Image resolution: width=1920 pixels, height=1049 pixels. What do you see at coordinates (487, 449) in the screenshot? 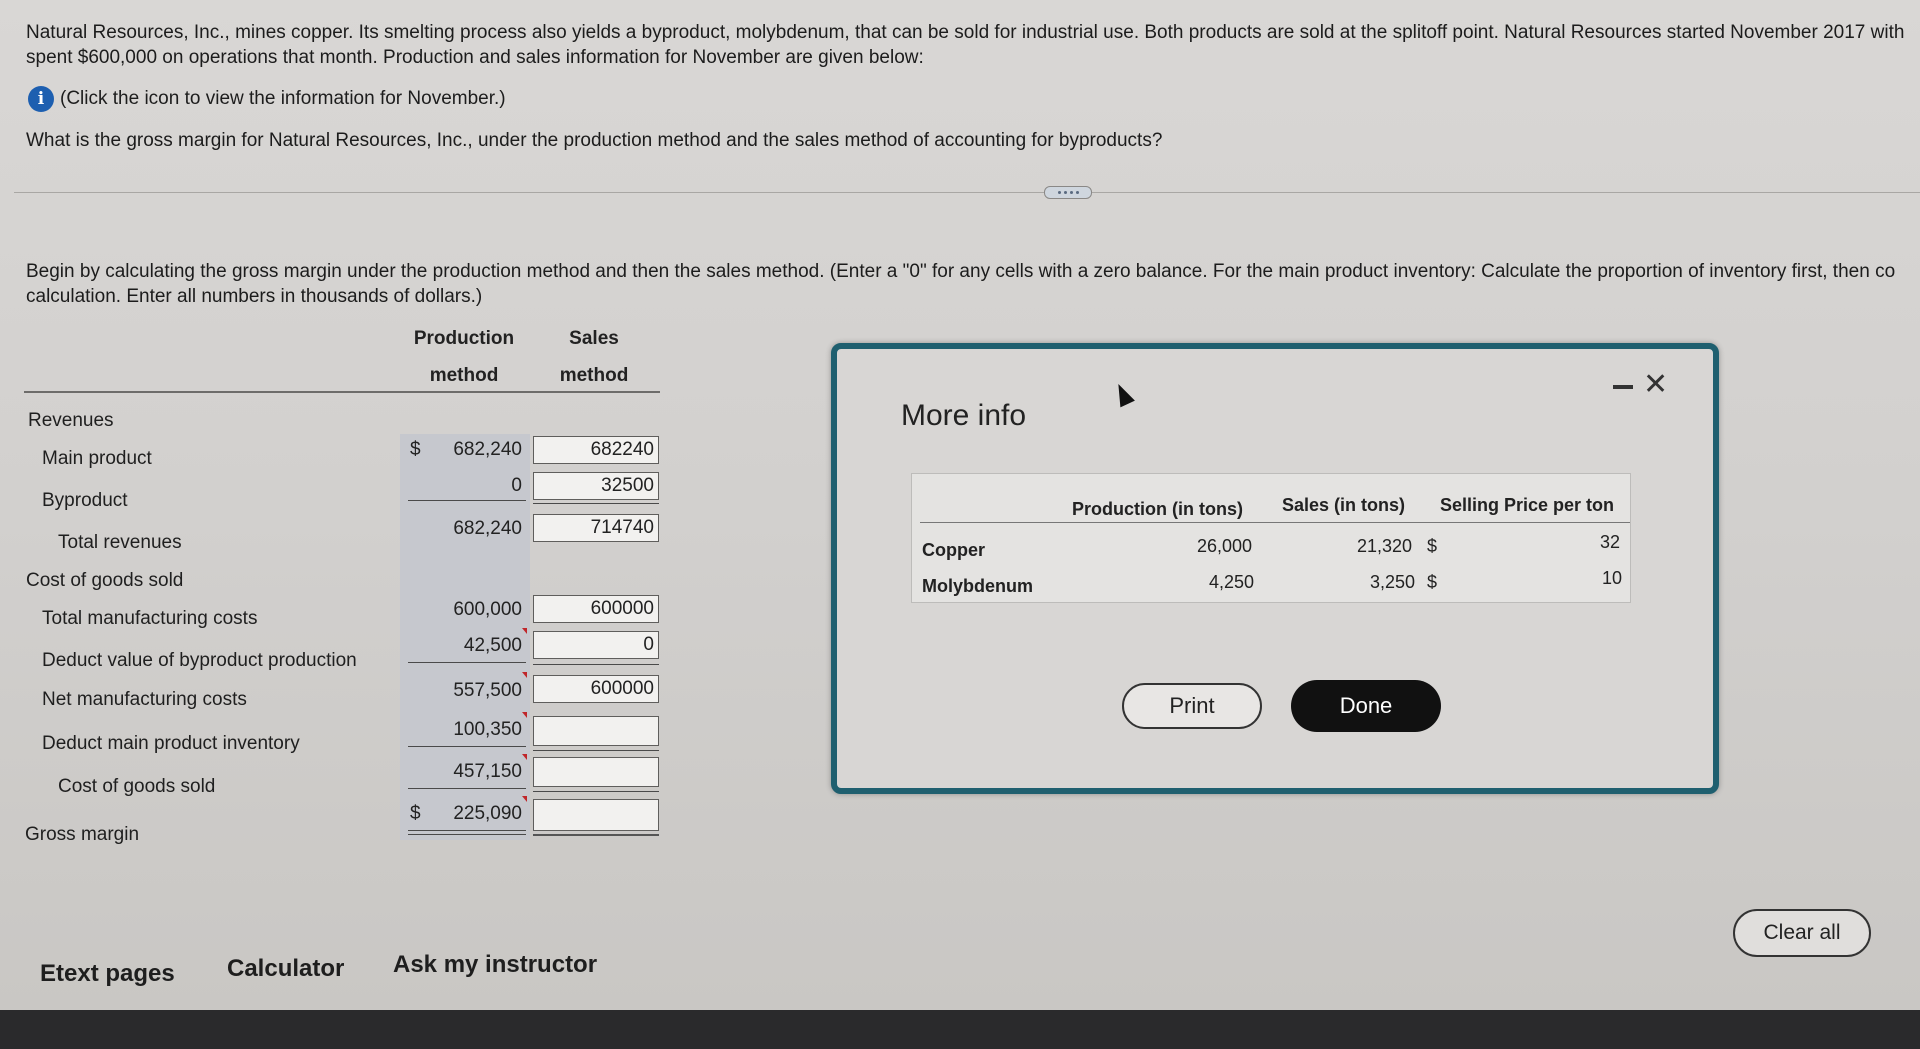
I see `prod-main-product: 682,240` at bounding box center [487, 449].